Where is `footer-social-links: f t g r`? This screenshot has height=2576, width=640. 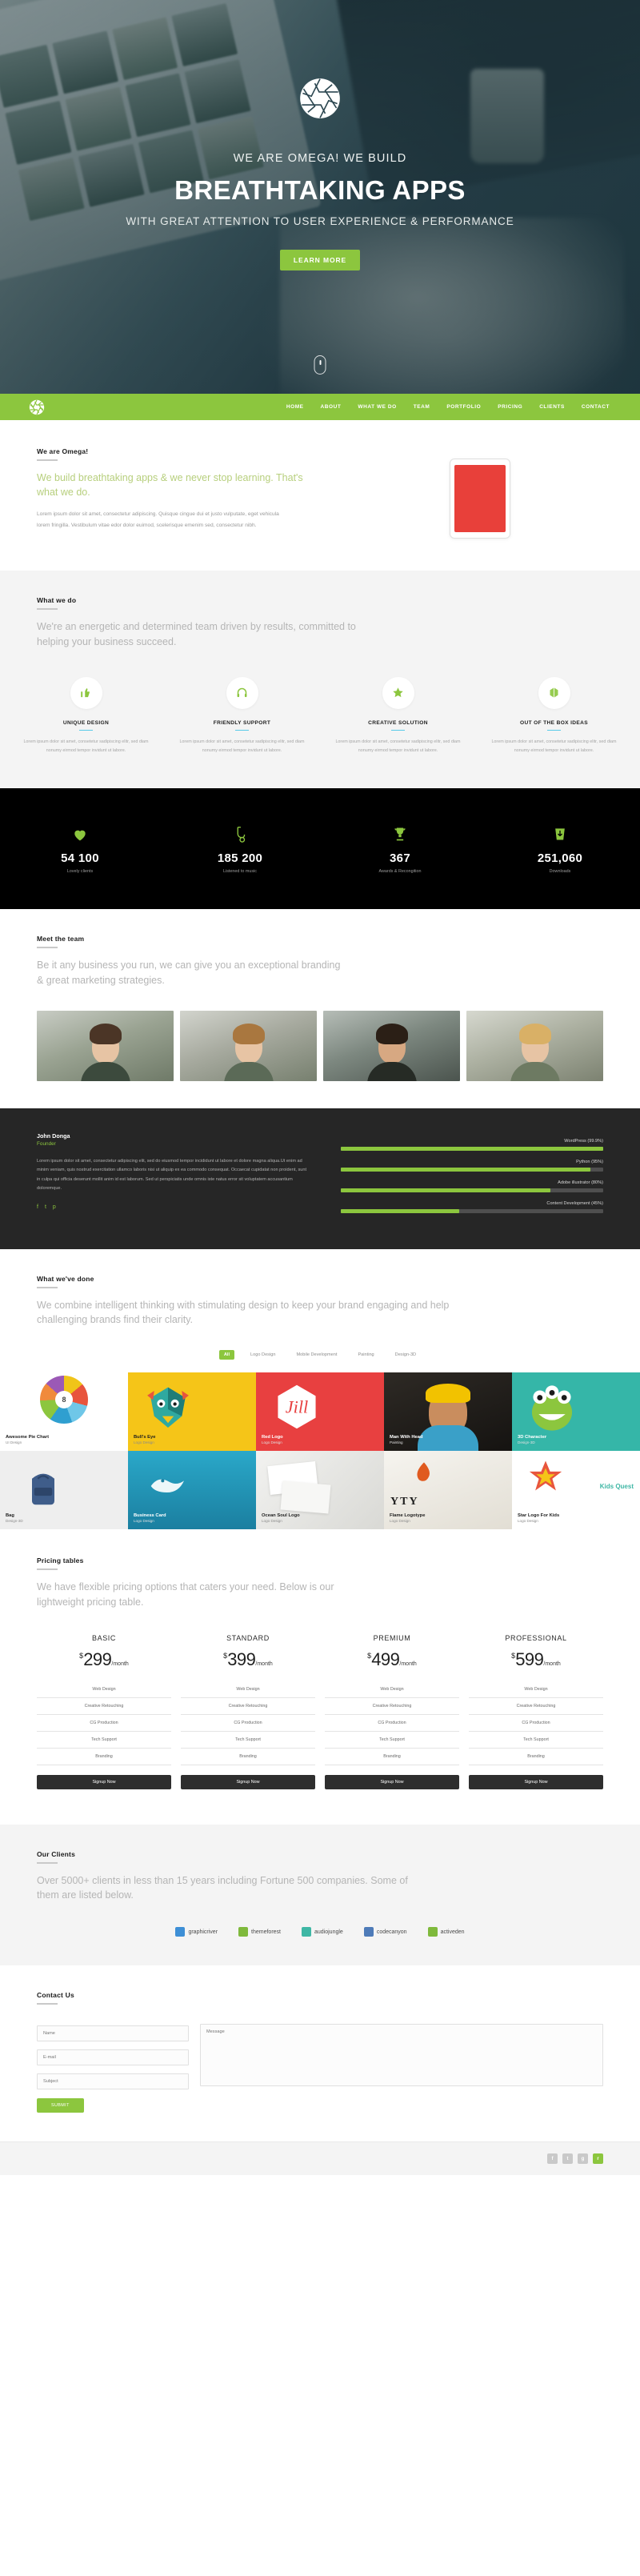
footer-social-links: f t g r is located at coordinates (575, 2159).